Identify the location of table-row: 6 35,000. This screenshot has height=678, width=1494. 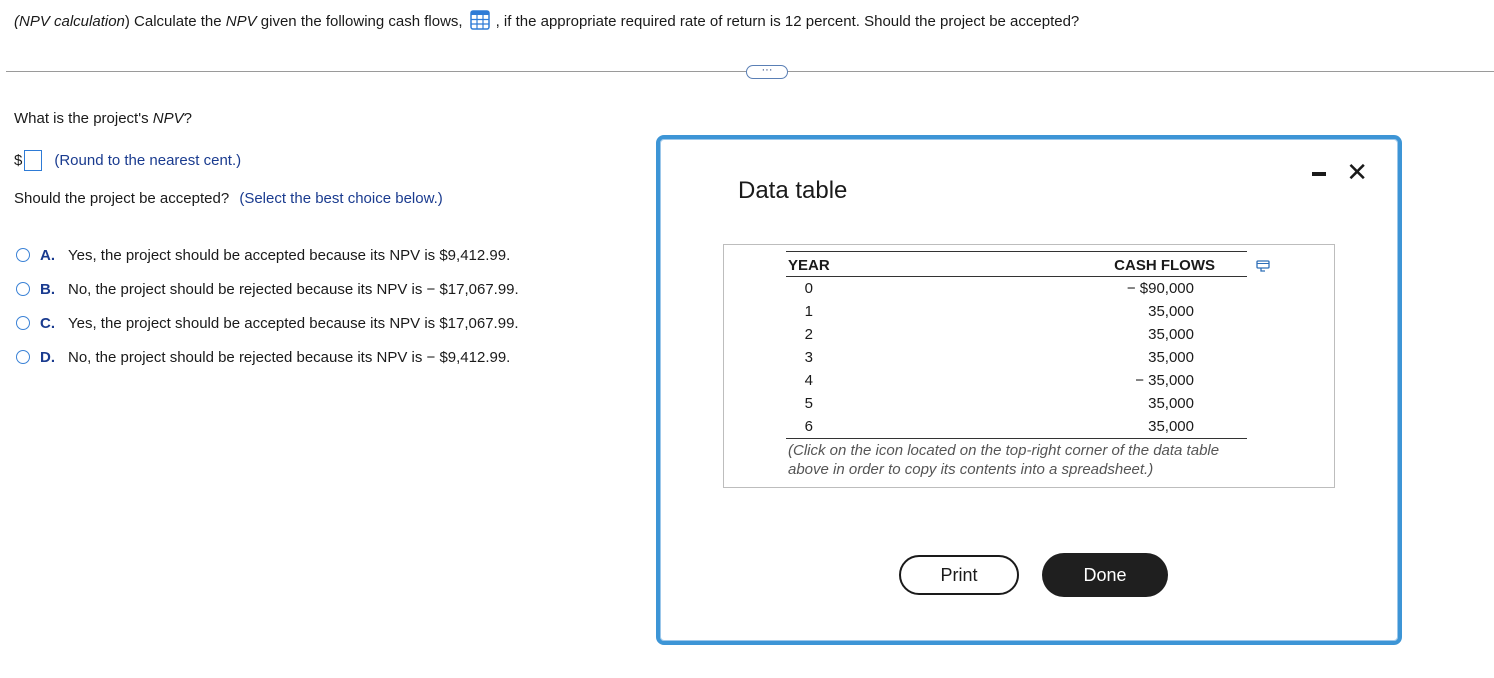
(1016, 427).